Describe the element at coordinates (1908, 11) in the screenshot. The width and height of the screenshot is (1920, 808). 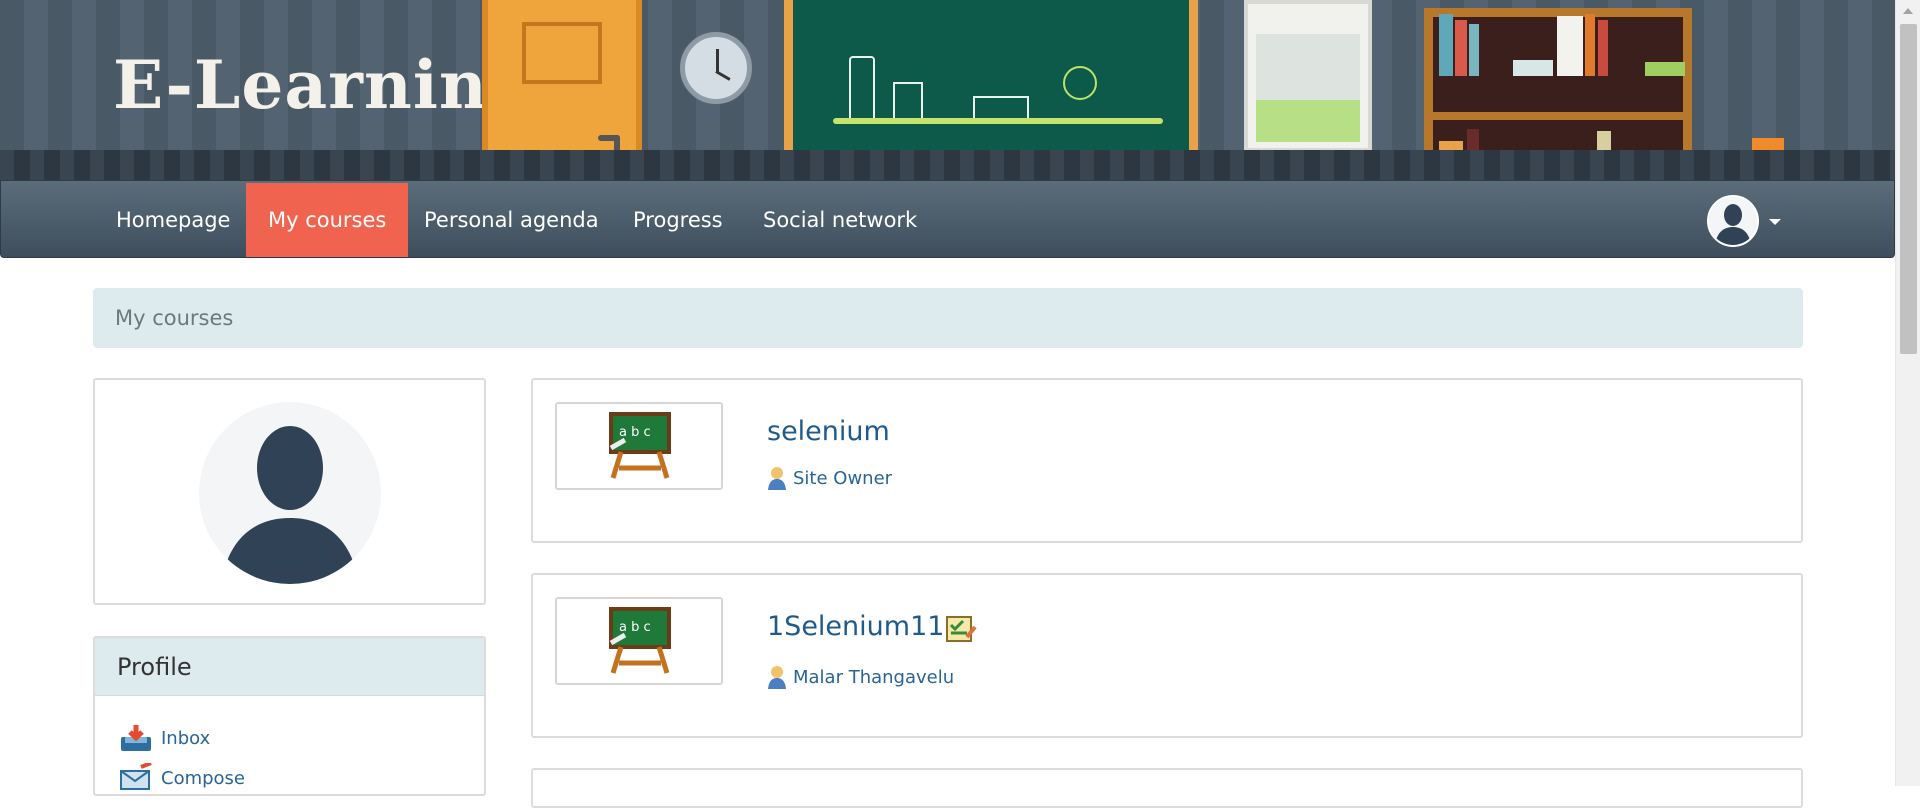
I see `scroll-up-arrow-icon` at that location.